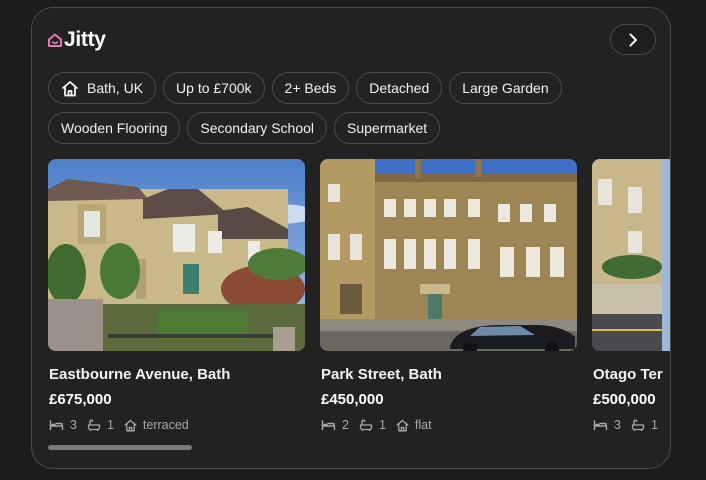 This screenshot has height=480, width=706. I want to click on chevron-right-icon, so click(633, 39).